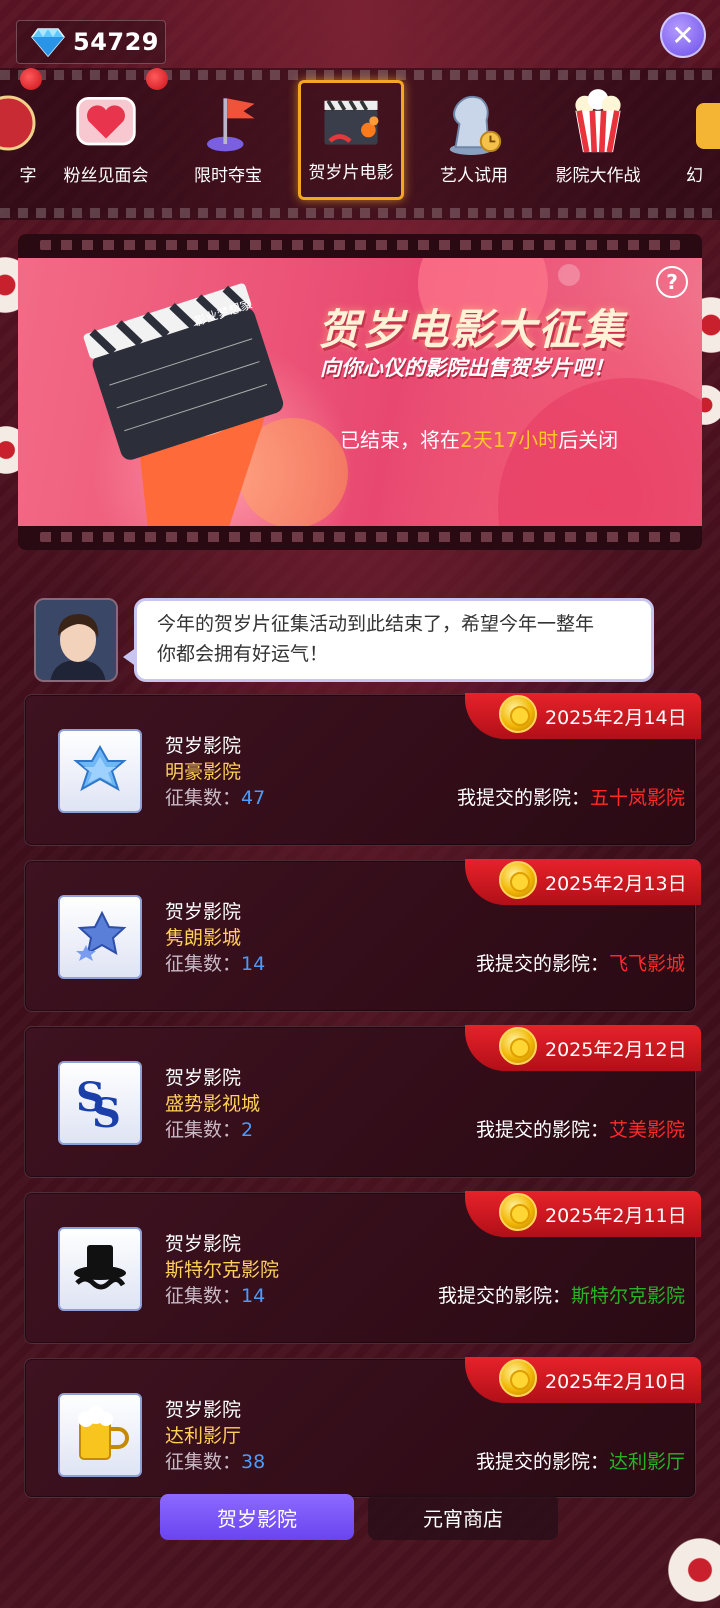 The height and width of the screenshot is (1608, 720). What do you see at coordinates (646, 1462) in the screenshot?
I see `submit-value: 达利影厅` at bounding box center [646, 1462].